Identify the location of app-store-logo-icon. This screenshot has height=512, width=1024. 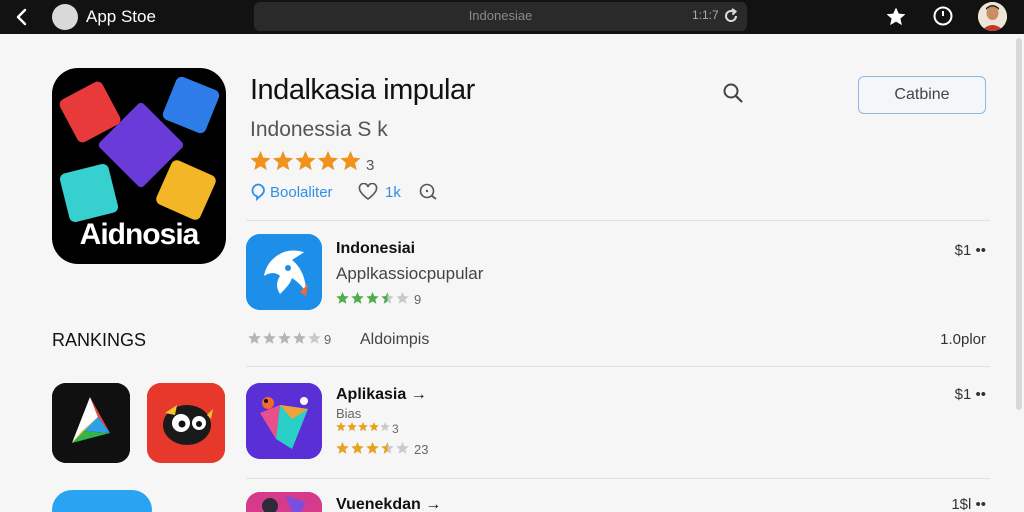
(65, 17).